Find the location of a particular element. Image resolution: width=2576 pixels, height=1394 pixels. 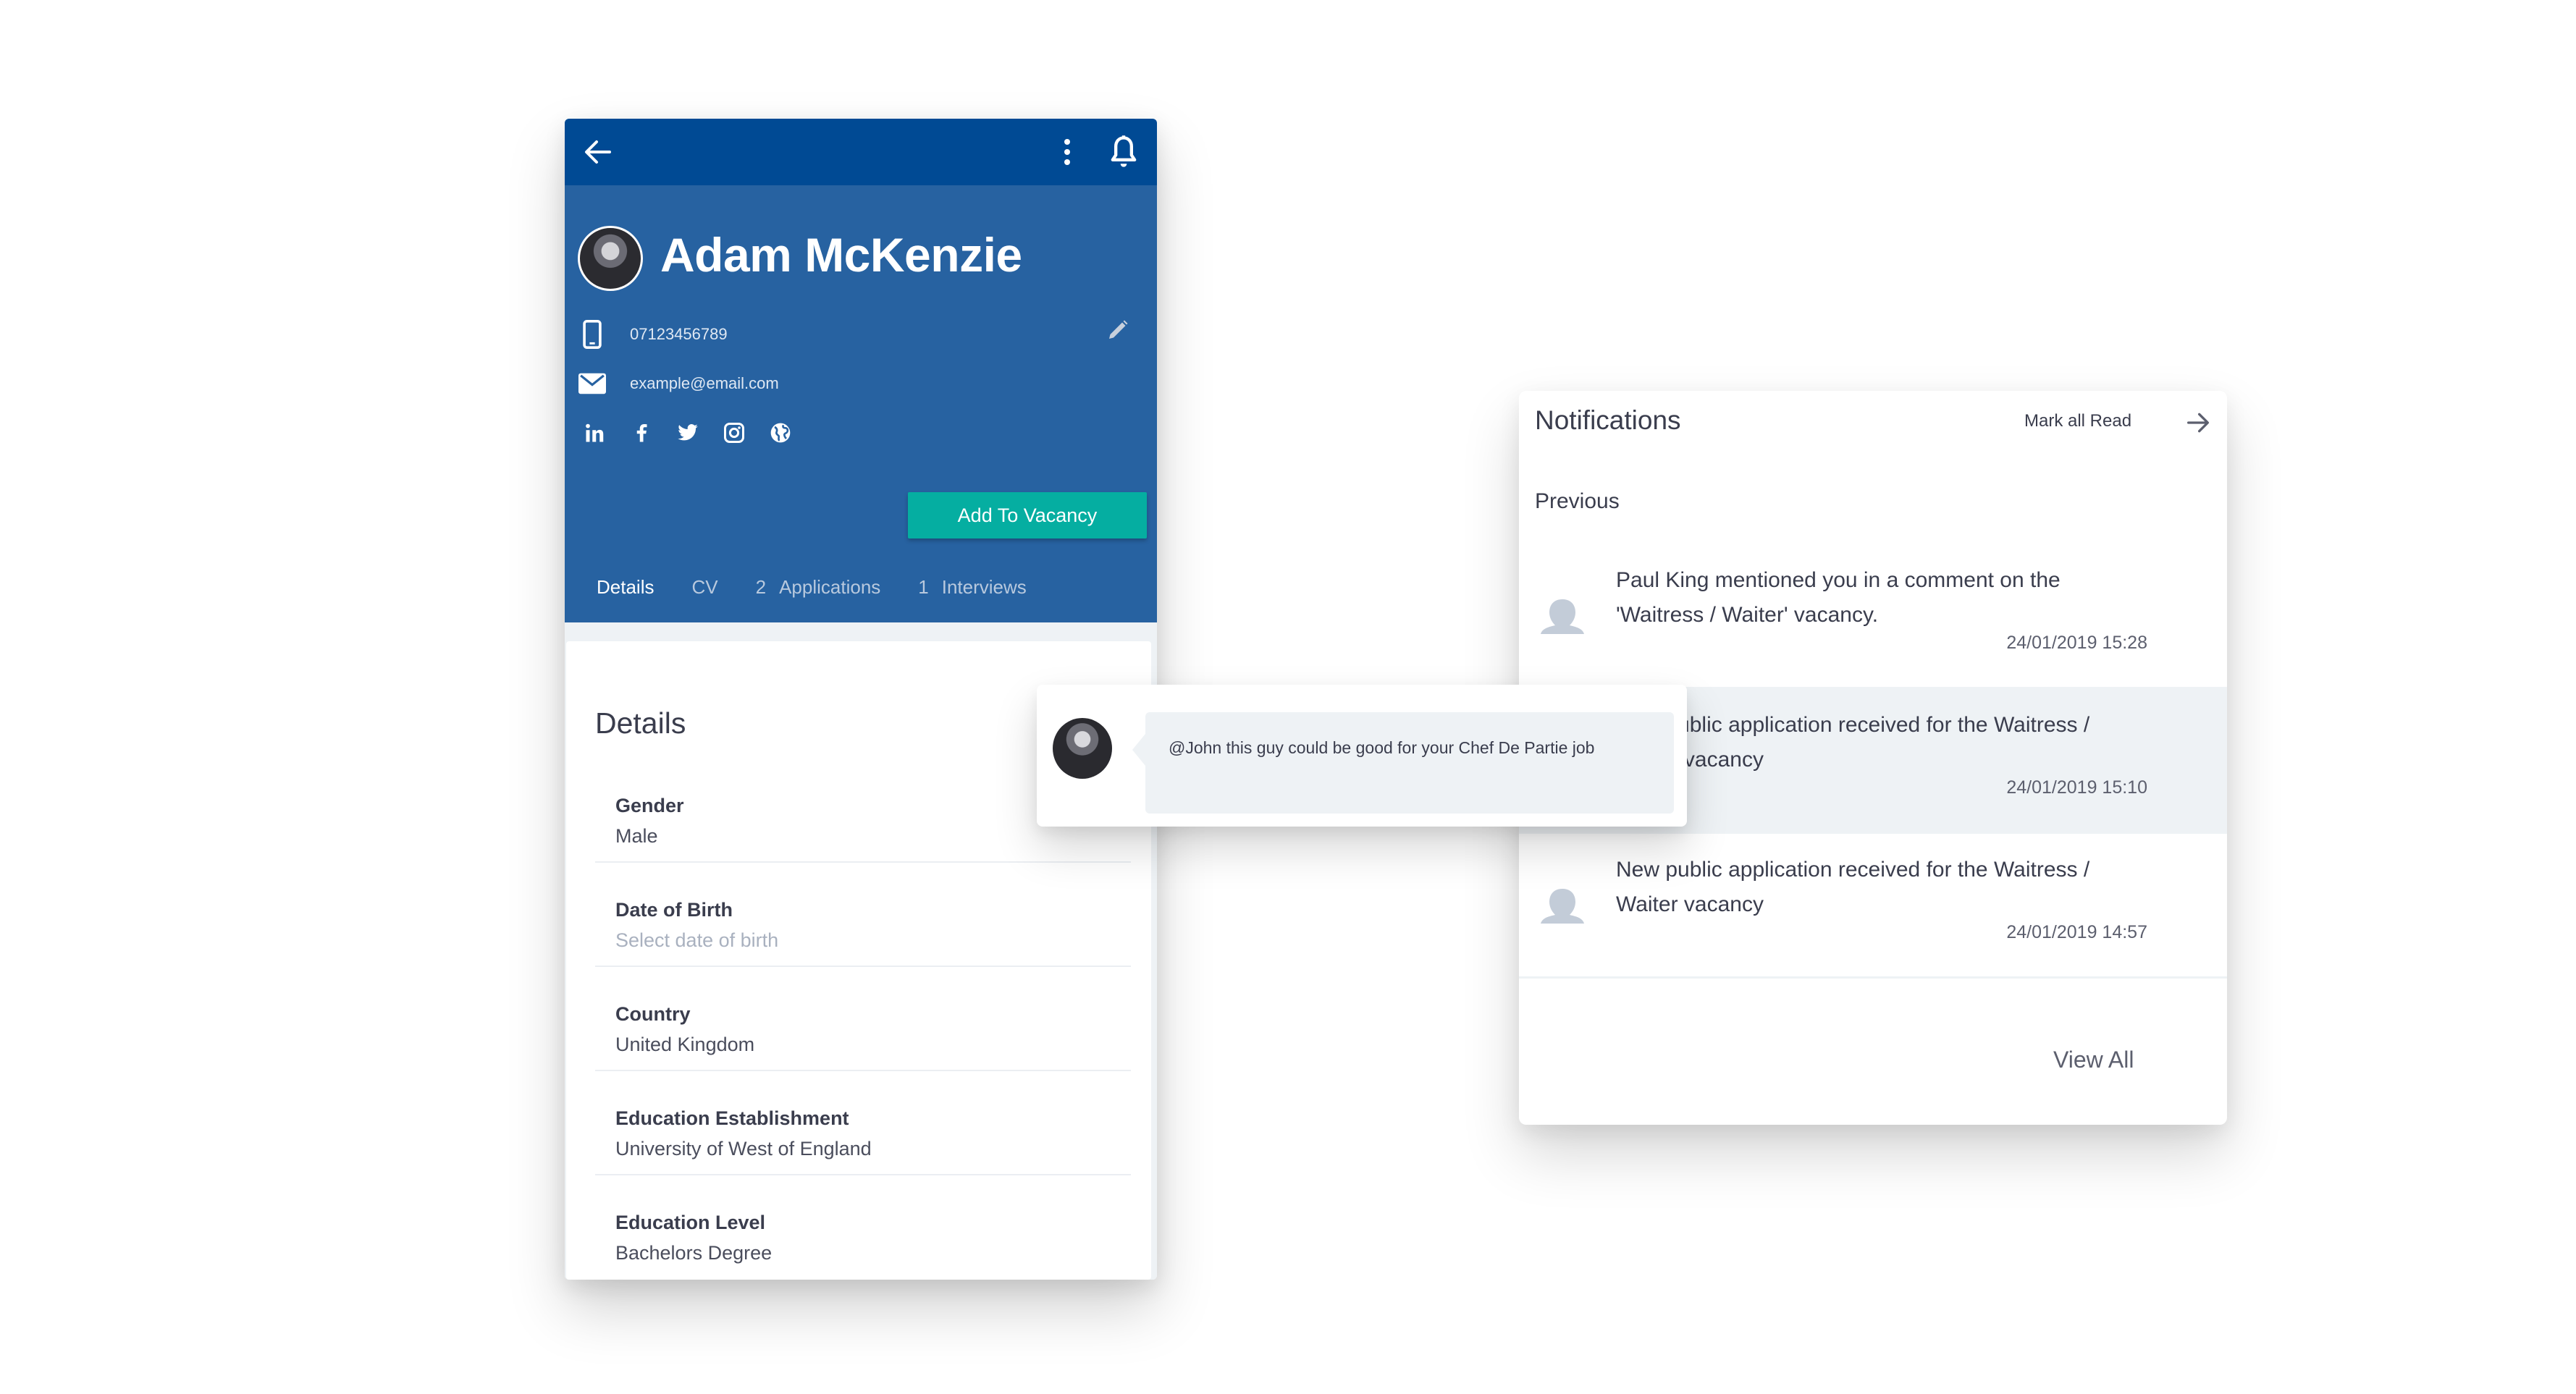

tab-interviews: 1 Interviews is located at coordinates (972, 587).